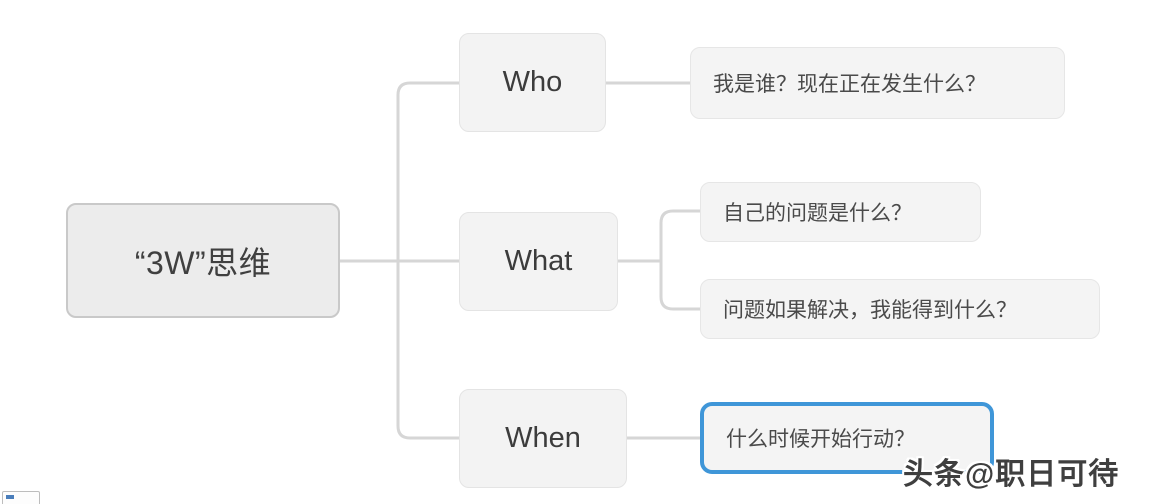  I want to click on leaf-node-what-1-text: 自己的问题是什么？, so click(817, 213).